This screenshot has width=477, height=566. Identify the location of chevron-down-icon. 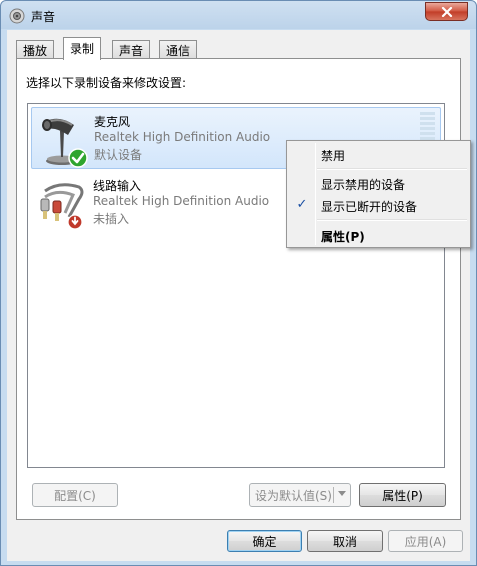
(342, 493).